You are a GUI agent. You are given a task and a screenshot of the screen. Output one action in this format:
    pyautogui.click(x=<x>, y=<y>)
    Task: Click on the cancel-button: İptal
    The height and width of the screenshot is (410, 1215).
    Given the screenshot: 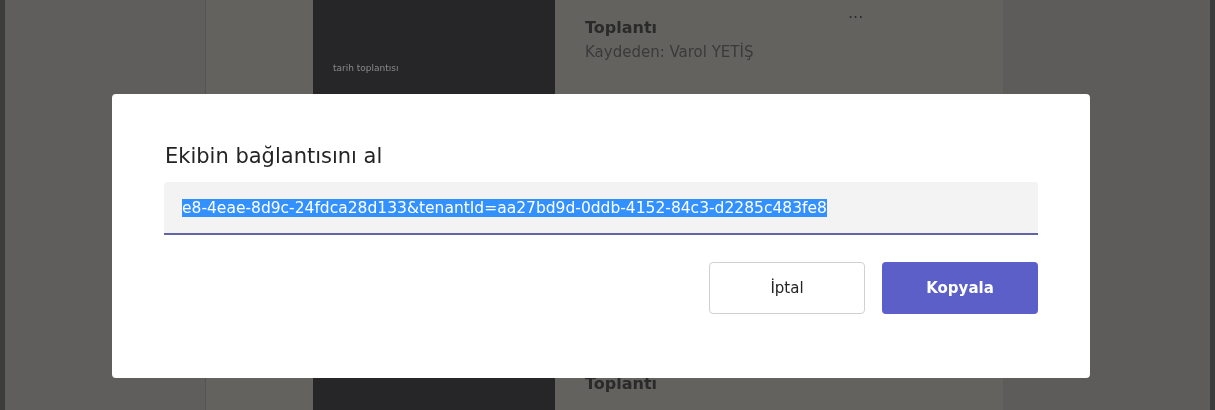 What is the action you would take?
    pyautogui.click(x=787, y=288)
    